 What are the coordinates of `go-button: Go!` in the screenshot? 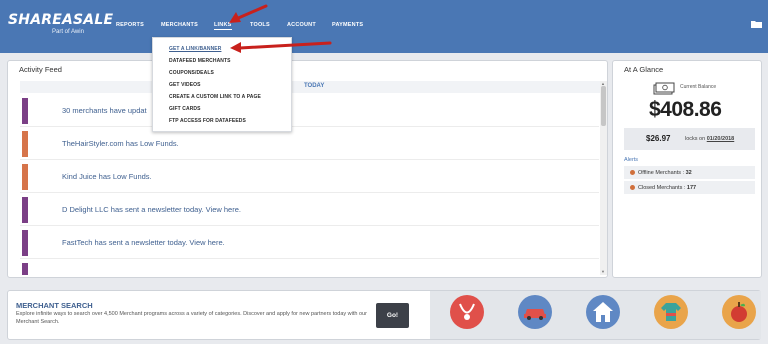 It's located at (392, 315).